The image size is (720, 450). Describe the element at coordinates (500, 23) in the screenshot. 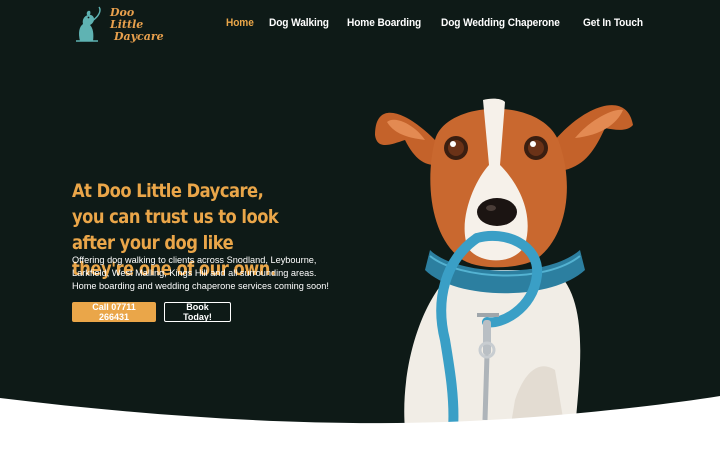

I see `nav-dog-wedding-chaperone: Dog Wedding Chaperone` at that location.